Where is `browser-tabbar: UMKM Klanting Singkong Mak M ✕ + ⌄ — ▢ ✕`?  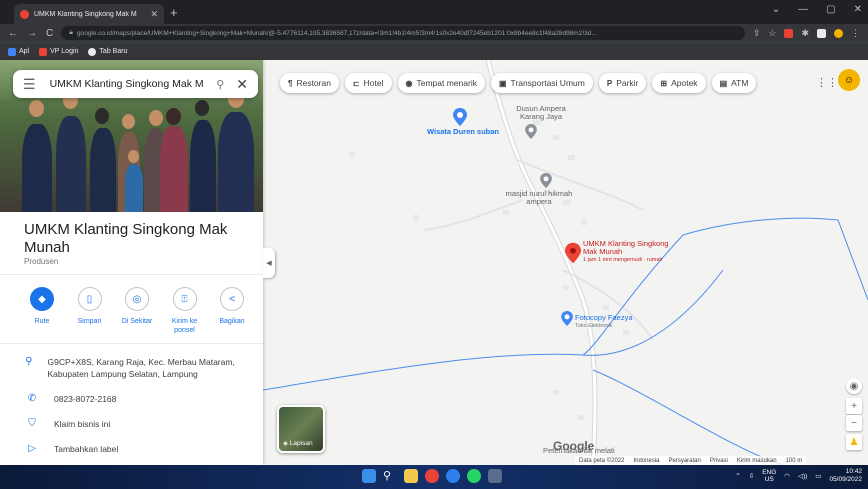
browser-tabbar: UMKM Klanting Singkong Mak M ✕ + ⌄ — ▢ ✕ is located at coordinates (434, 12).